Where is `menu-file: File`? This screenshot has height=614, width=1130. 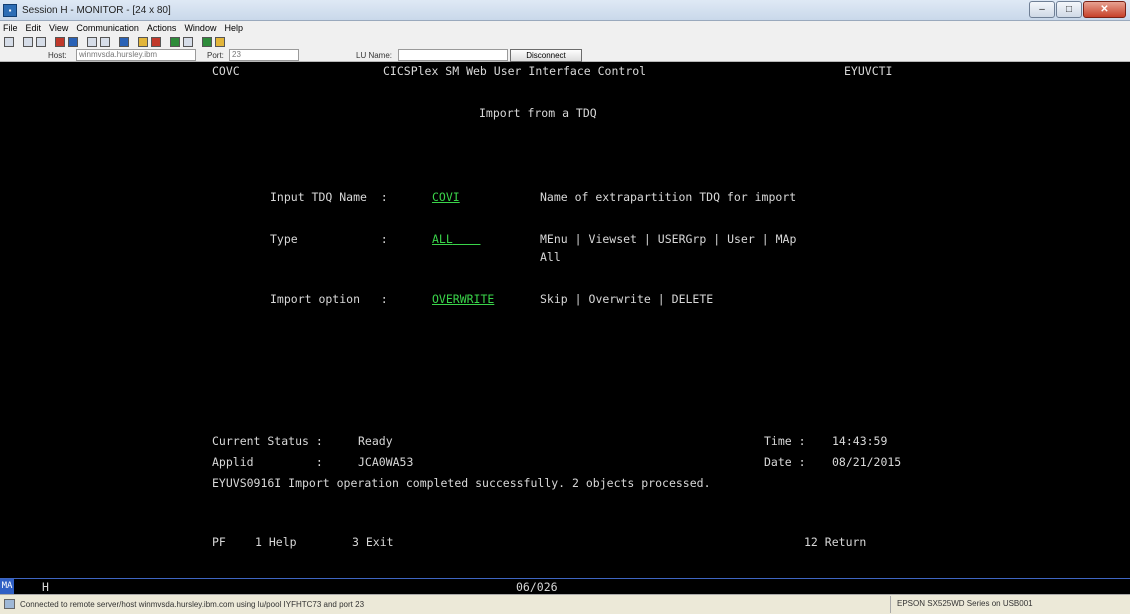 menu-file: File is located at coordinates (10, 28).